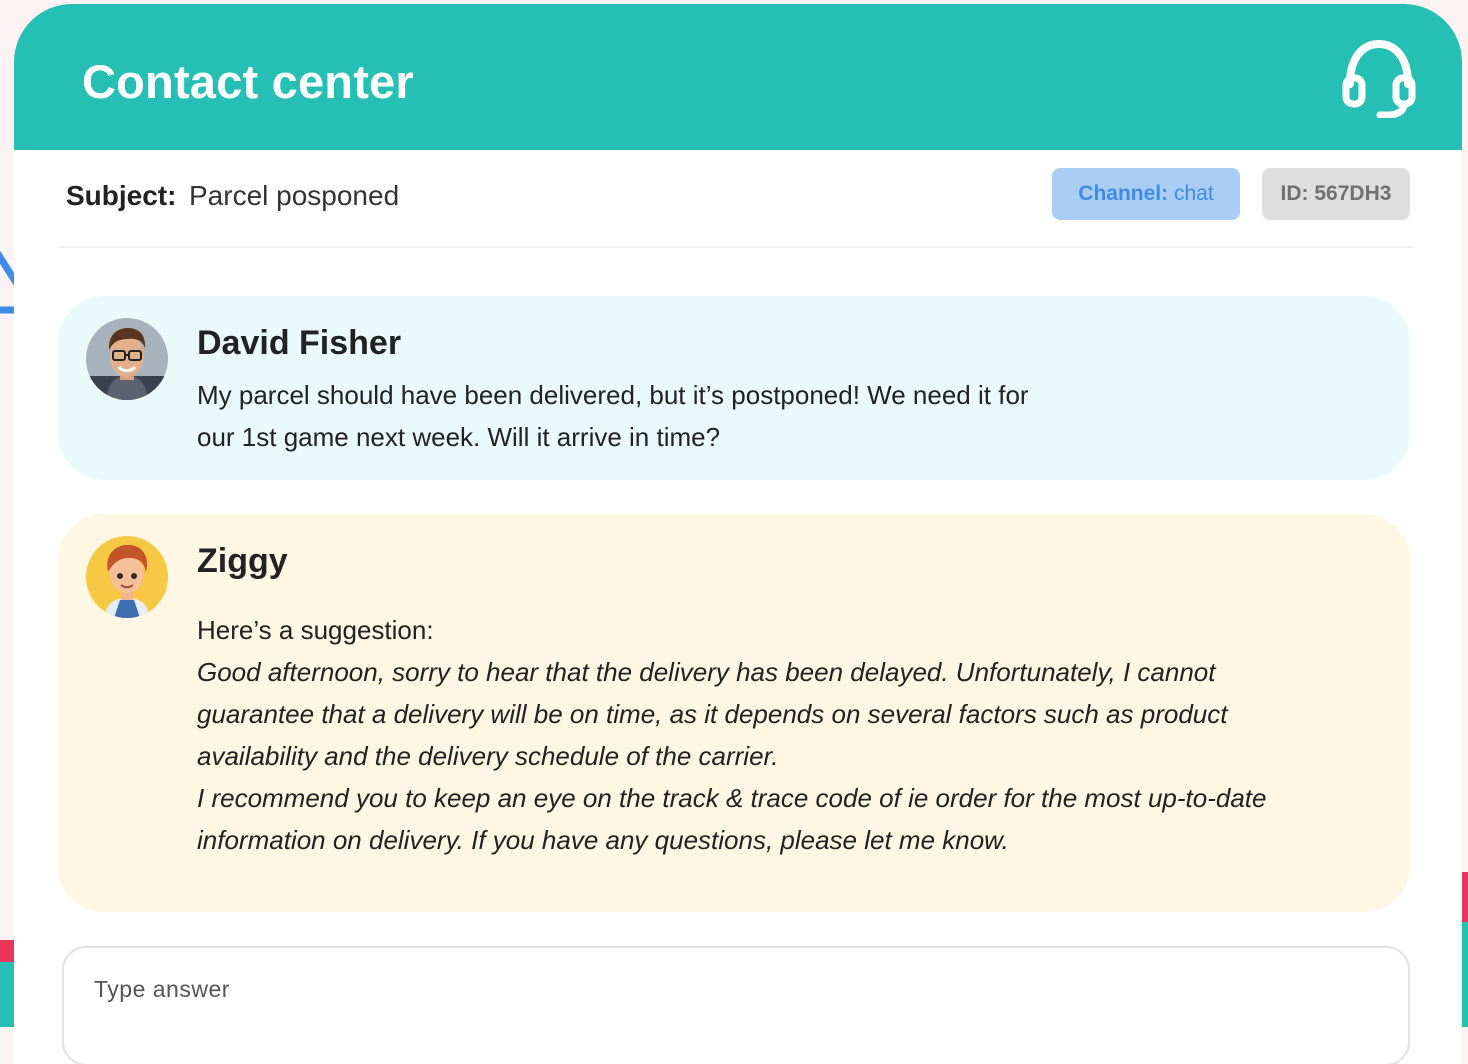 The image size is (1468, 1064). What do you see at coordinates (242, 561) in the screenshot?
I see `sender-name: Ziggy` at bounding box center [242, 561].